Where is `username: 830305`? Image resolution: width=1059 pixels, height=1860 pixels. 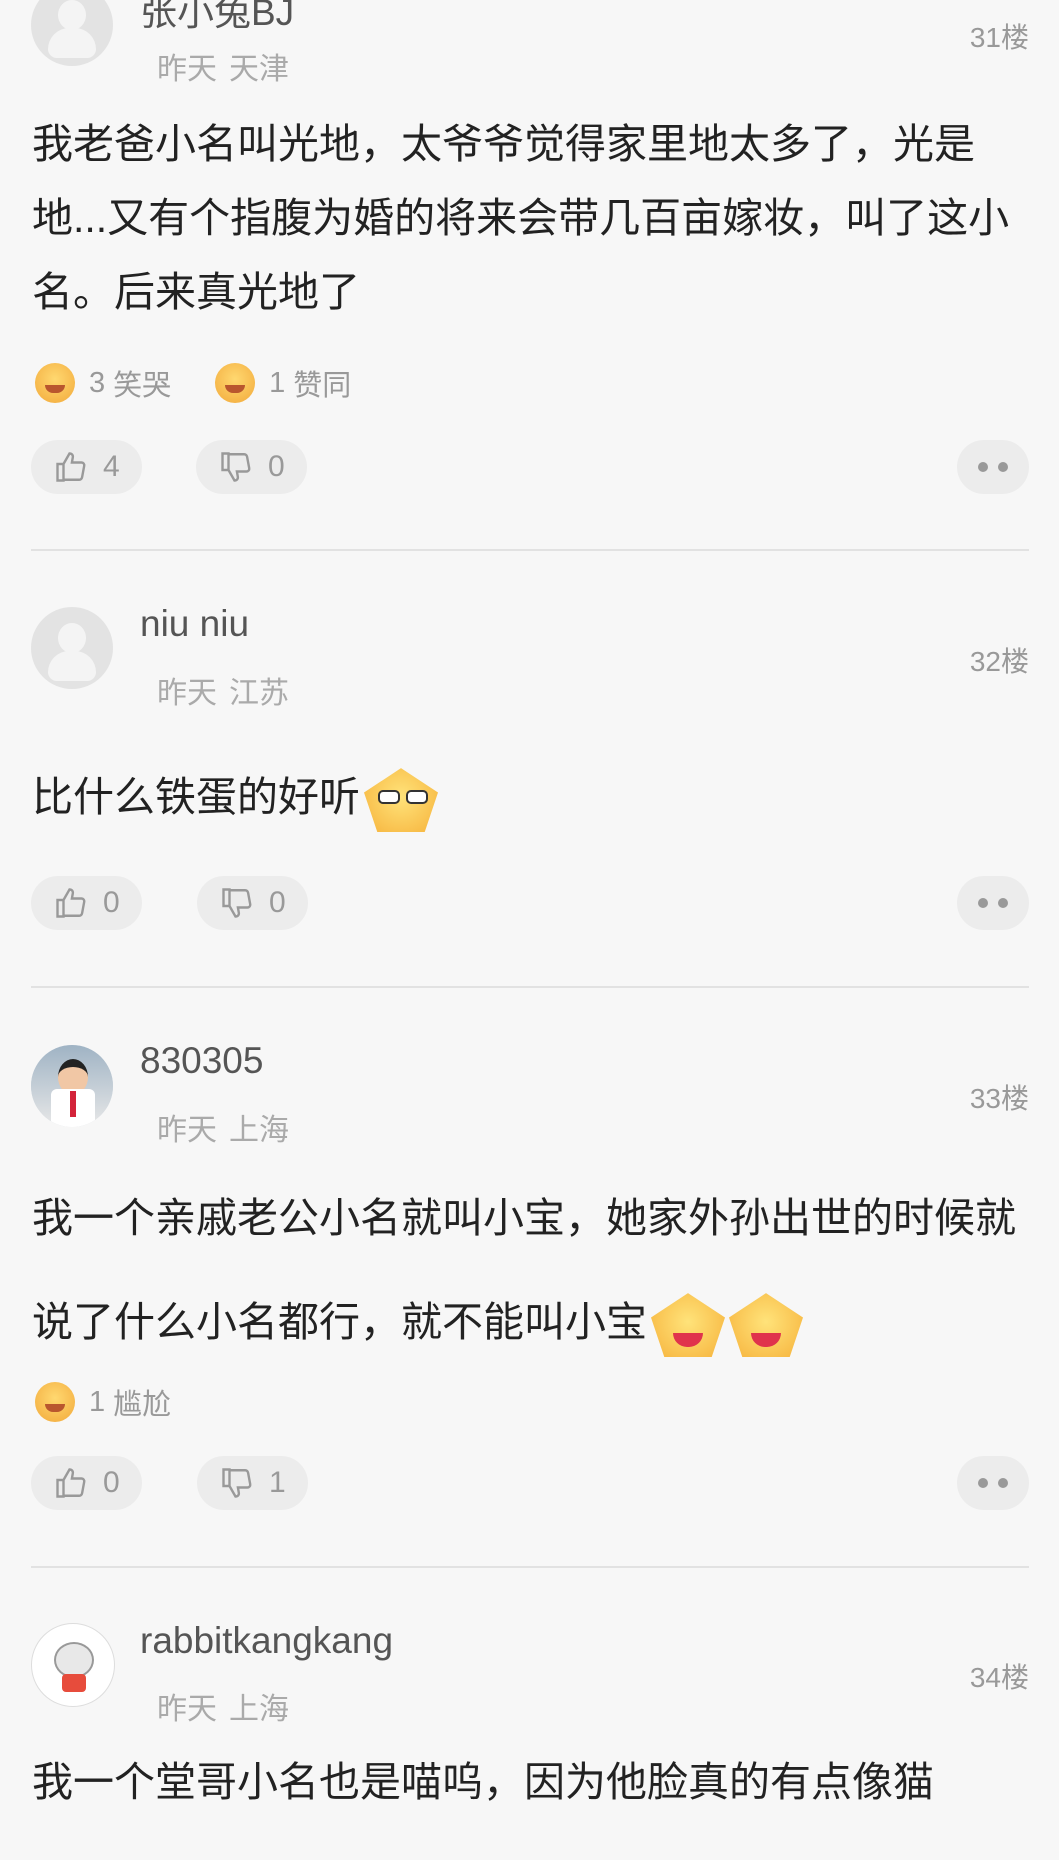
username: 830305 is located at coordinates (201, 1061).